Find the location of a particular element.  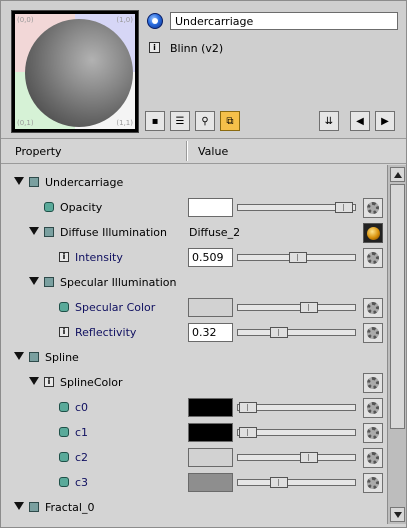

vertical-scrollbar is located at coordinates (396, 344).